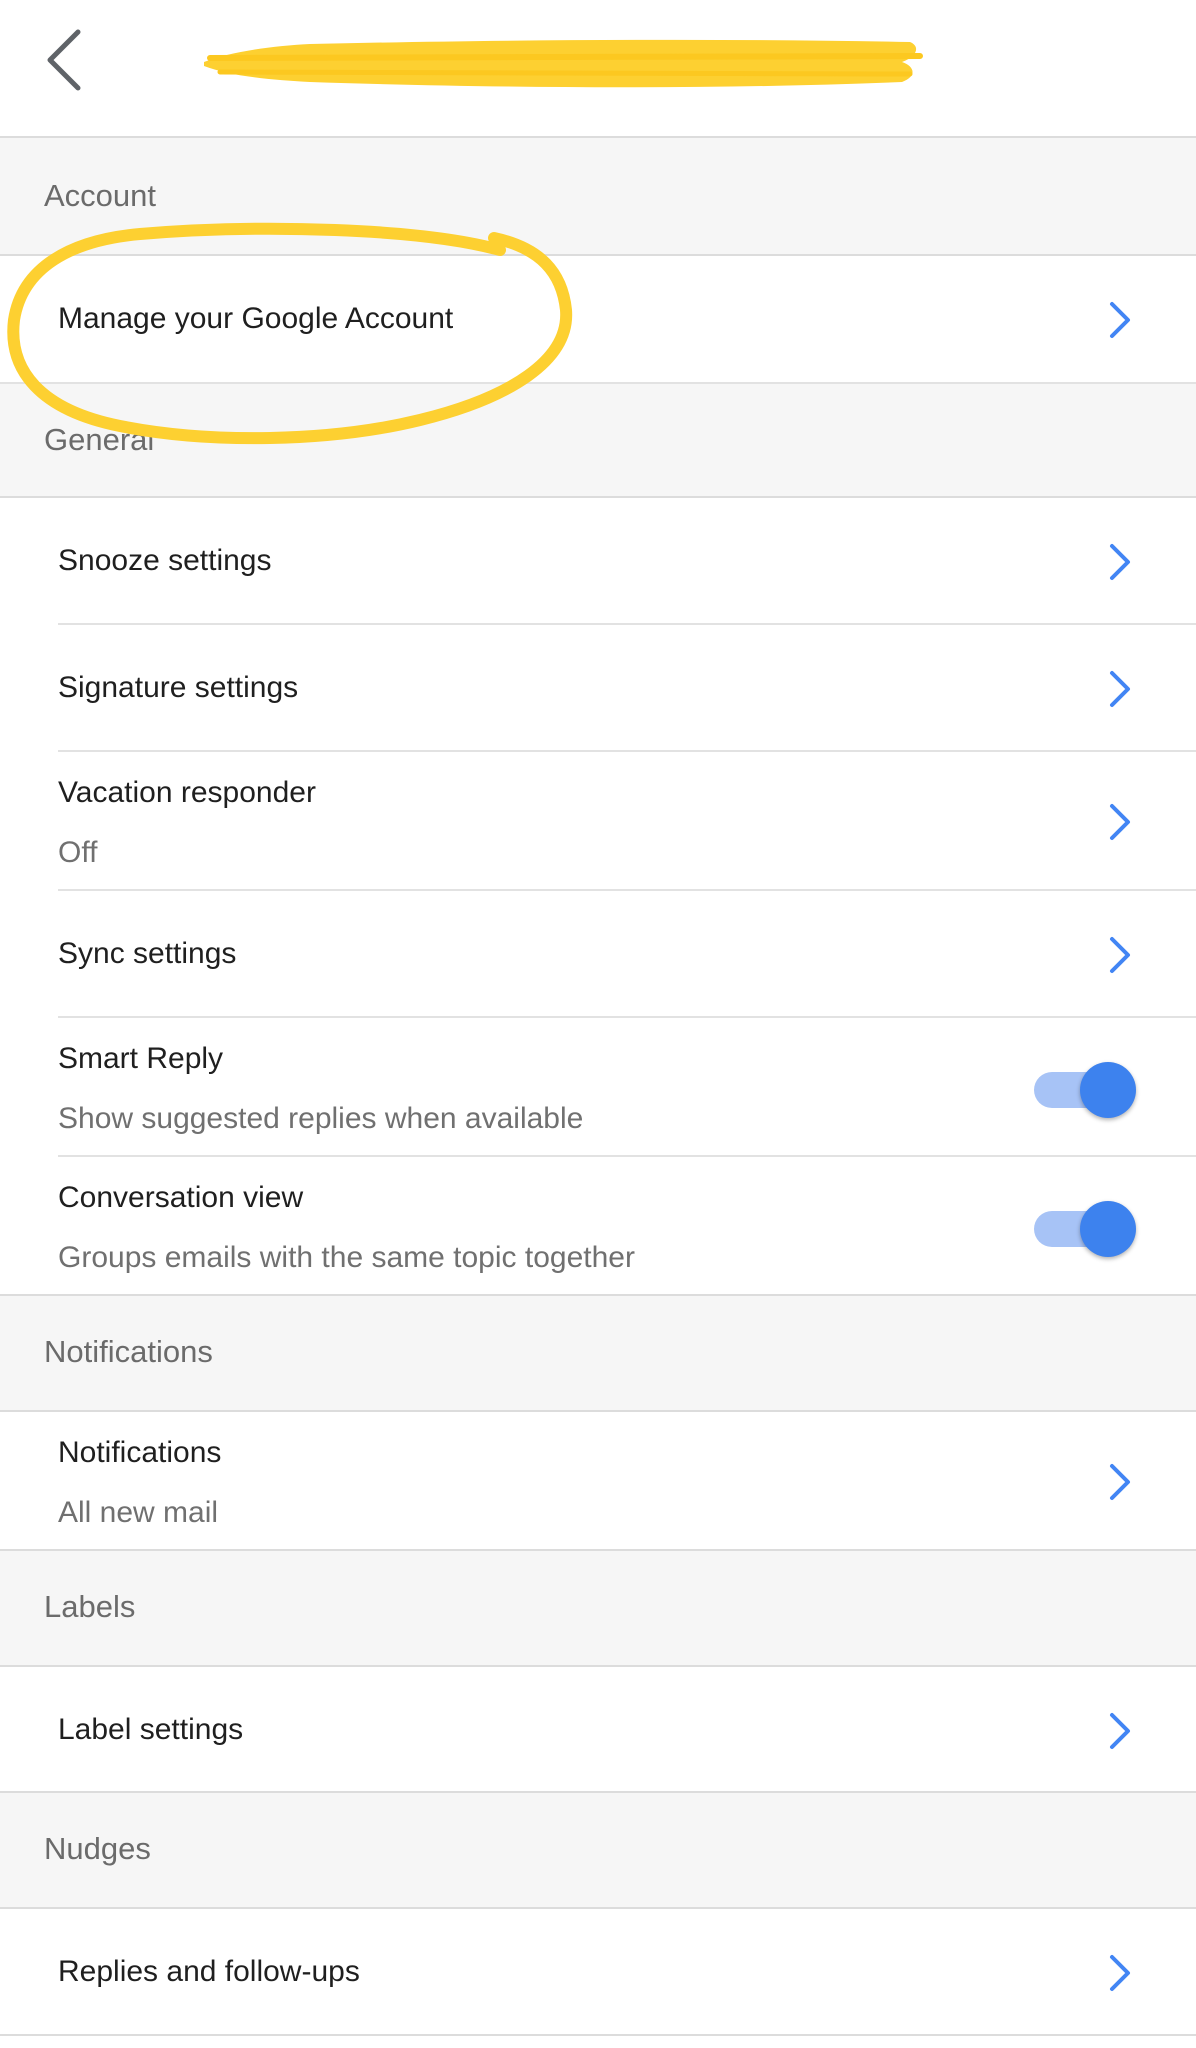 This screenshot has width=1196, height=2048. Describe the element at coordinates (97, 1848) in the screenshot. I see `section-label: Nudges` at that location.